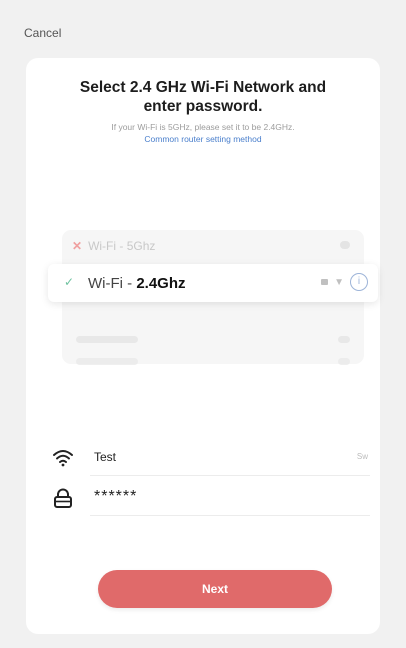  I want to click on network-row-5ghz: ✕ Wi-Fi - 5Ghz, so click(213, 246).